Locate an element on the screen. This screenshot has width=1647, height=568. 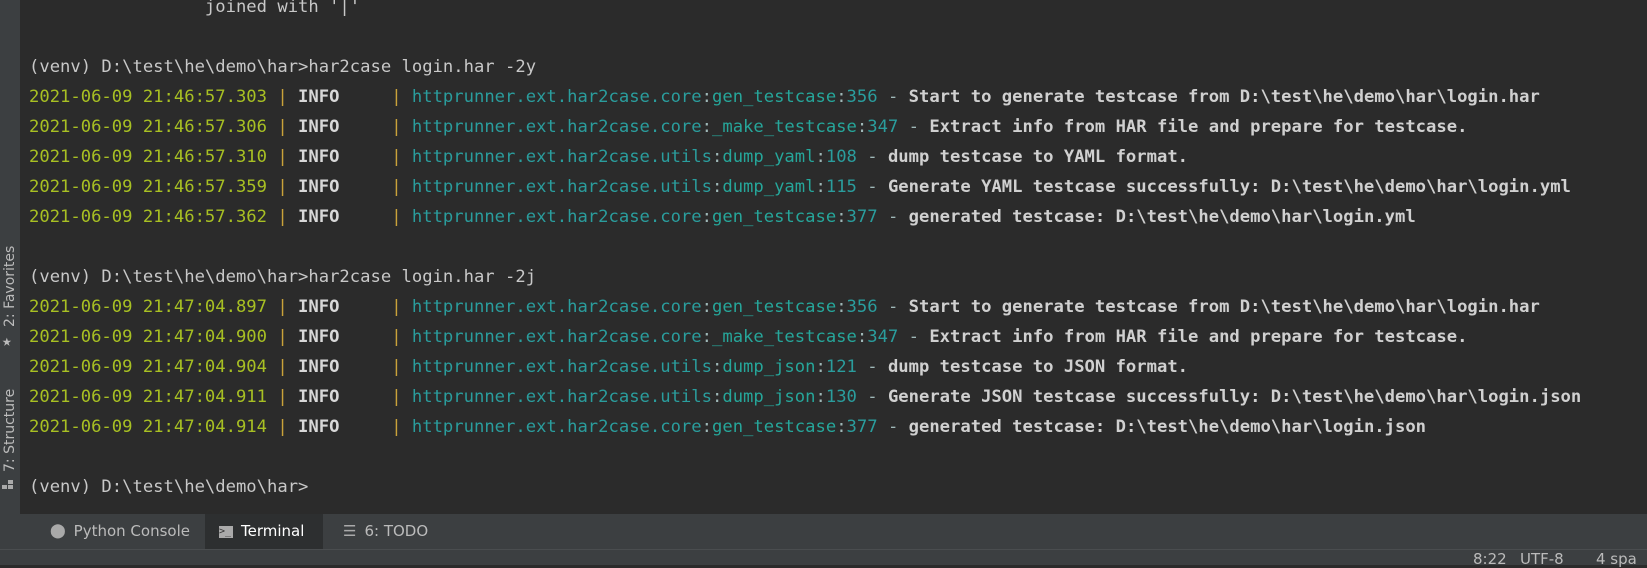
tab-label: Python Console is located at coordinates (131, 531).